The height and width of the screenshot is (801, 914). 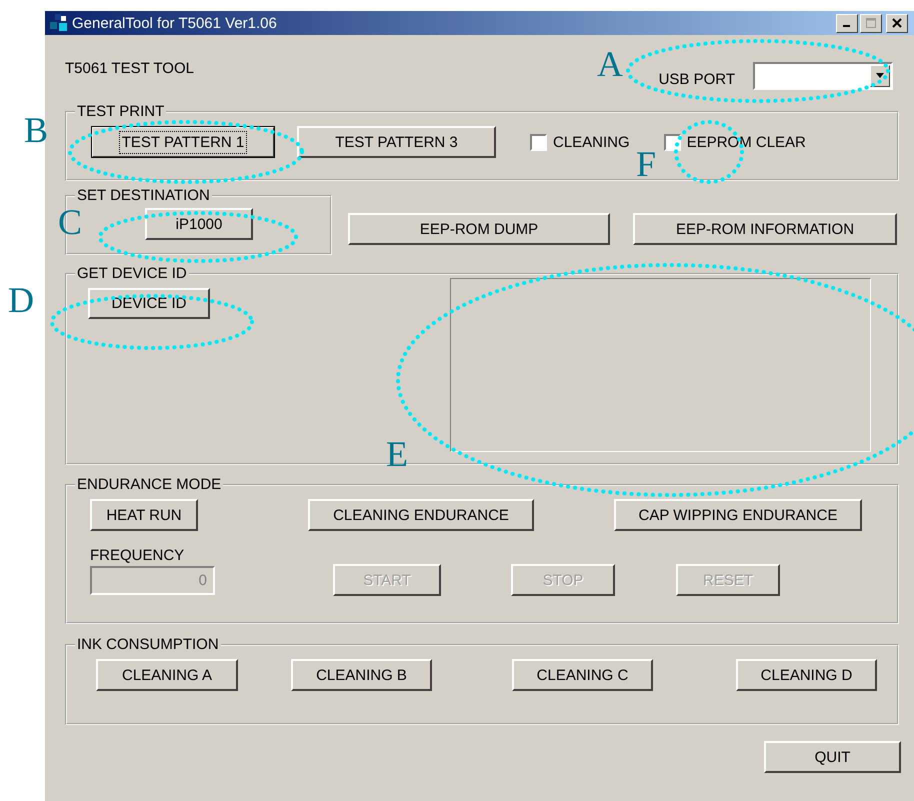 I want to click on cleaning-button: CLEANING B, so click(x=361, y=675).